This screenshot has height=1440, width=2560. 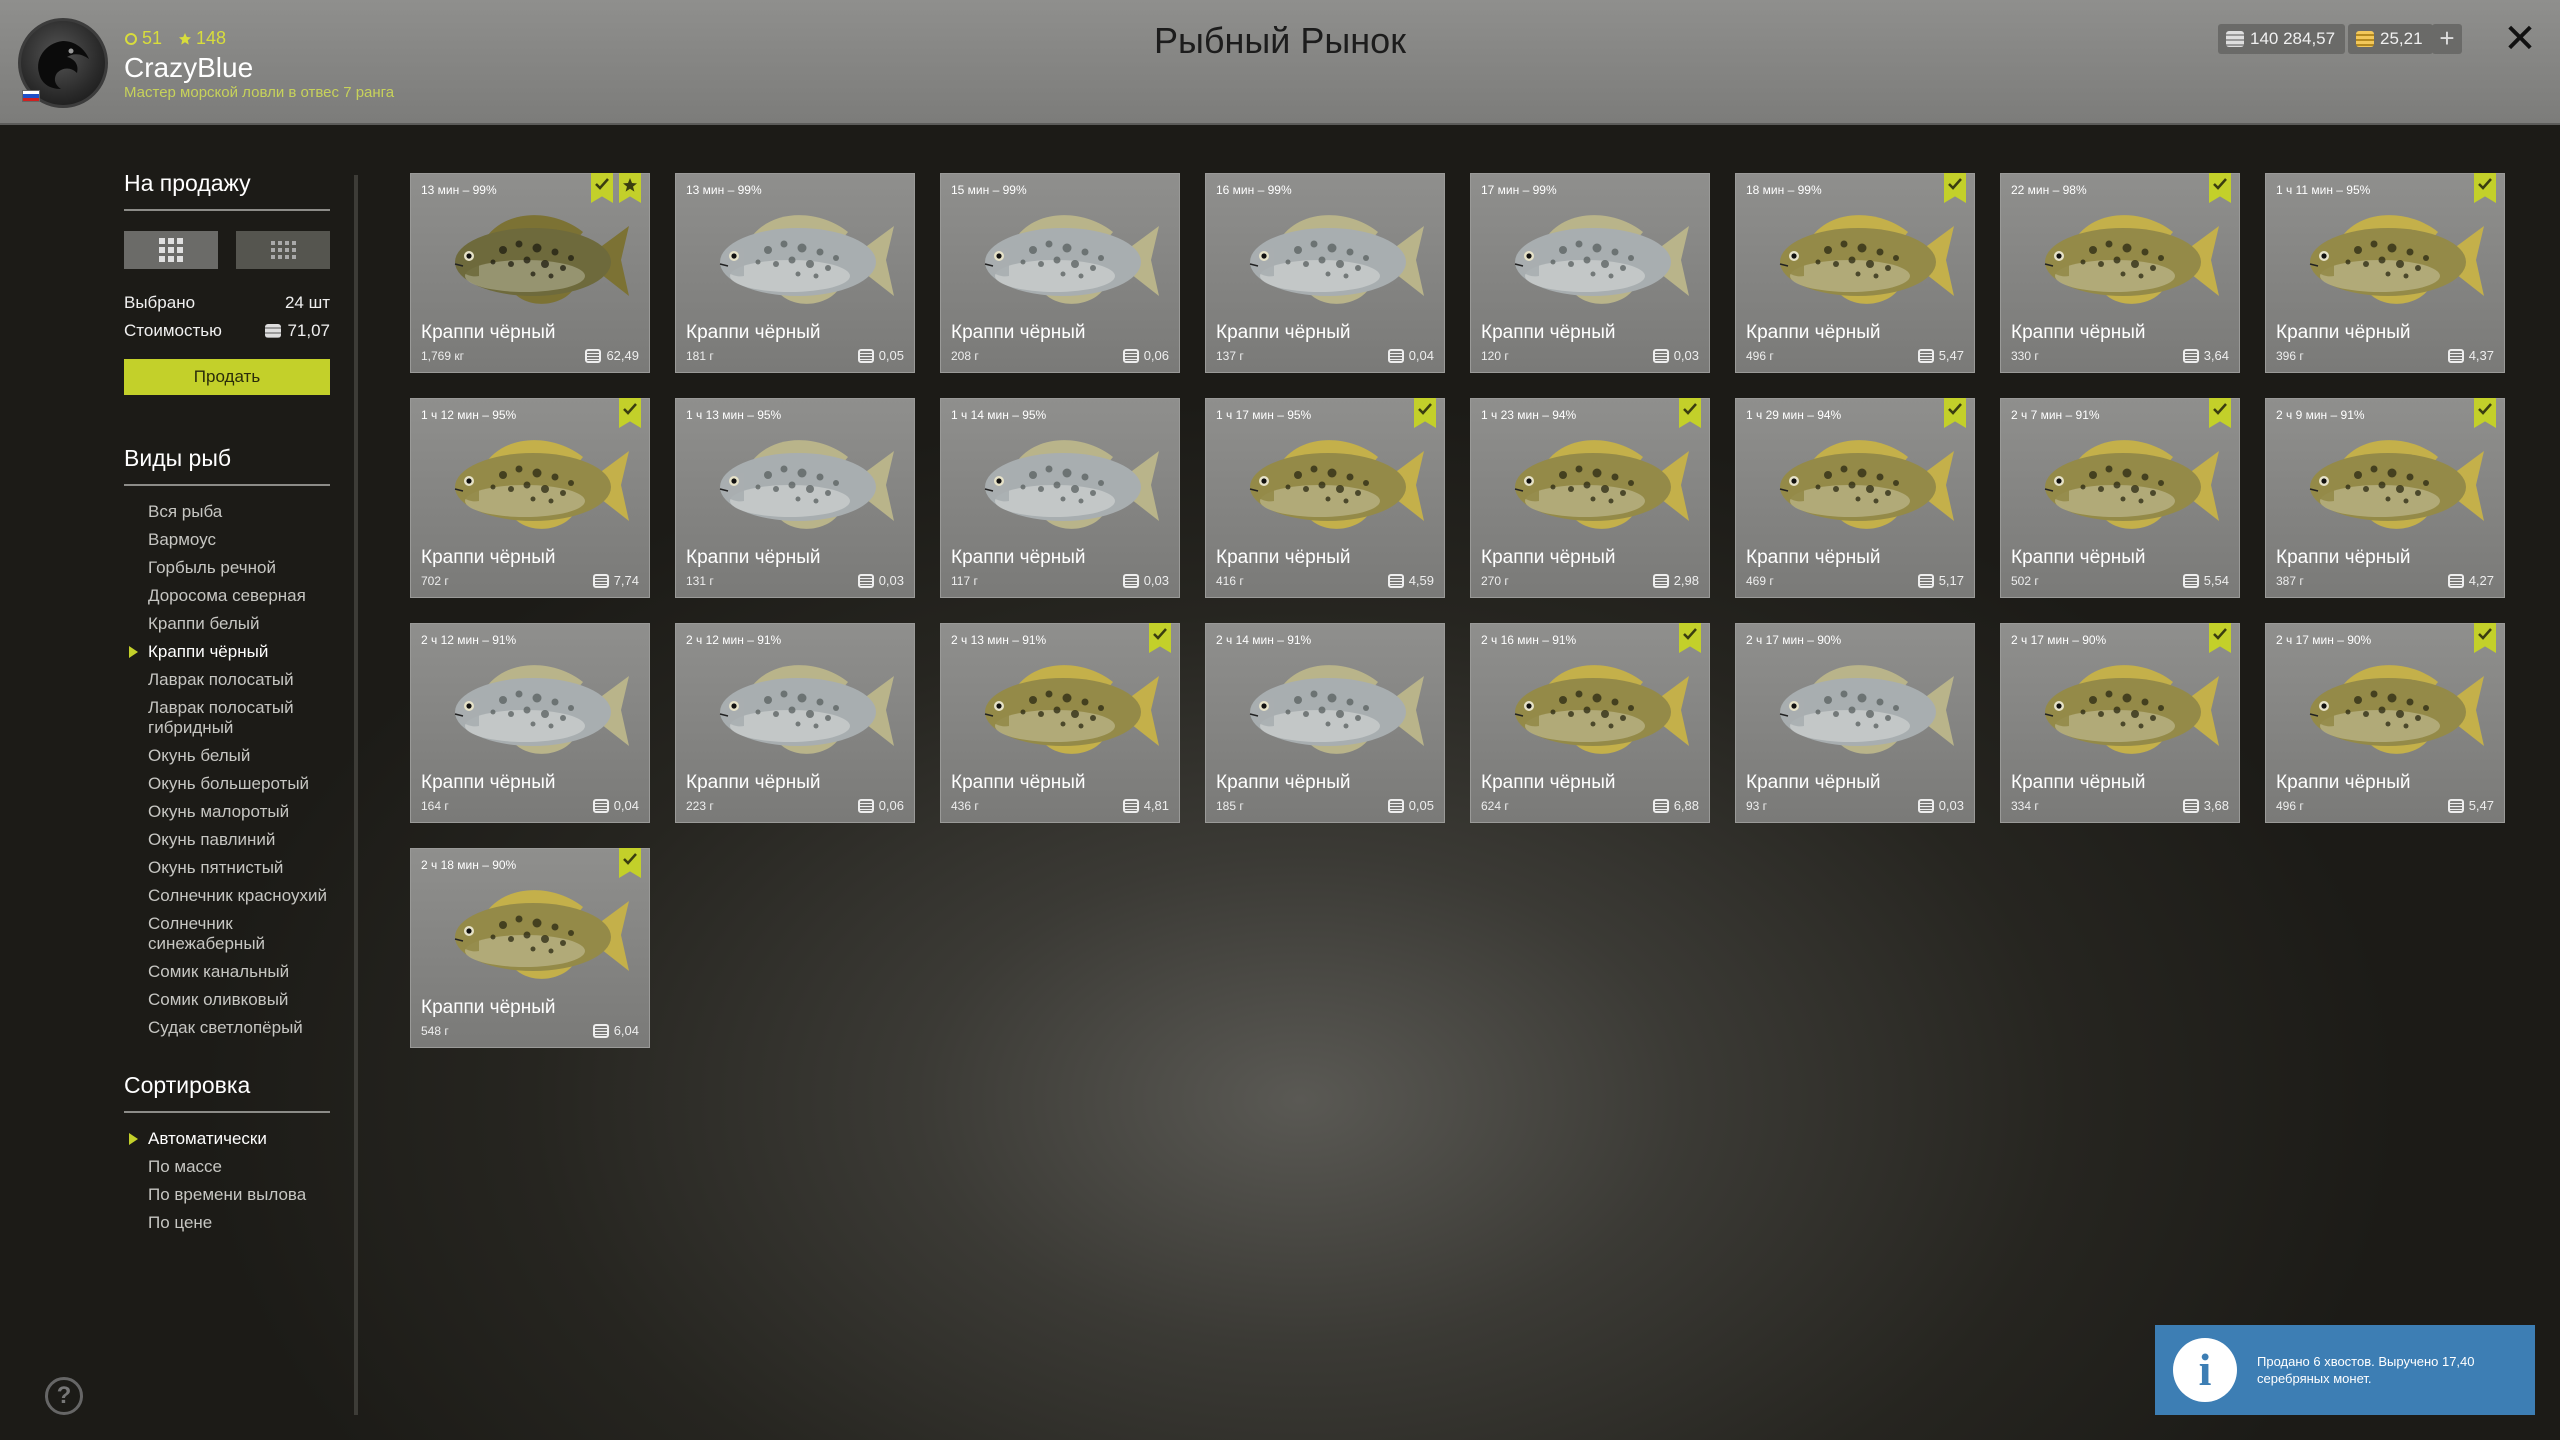 I want to click on silver-balance: 140 284,57, so click(x=2282, y=39).